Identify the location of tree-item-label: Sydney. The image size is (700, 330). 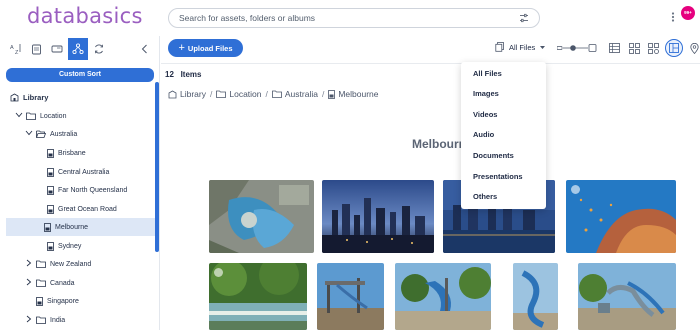
(70, 246).